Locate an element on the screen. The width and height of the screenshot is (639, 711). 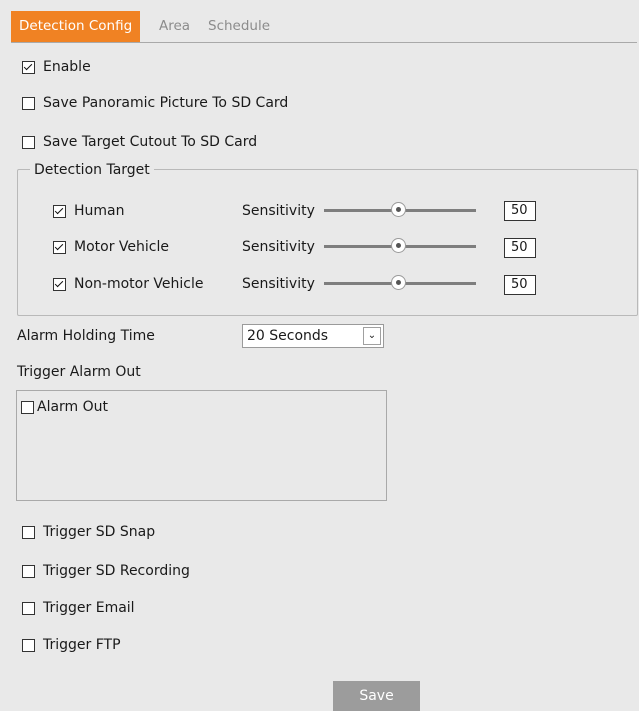
sensitivity-slider-motor-vehicle is located at coordinates (400, 247).